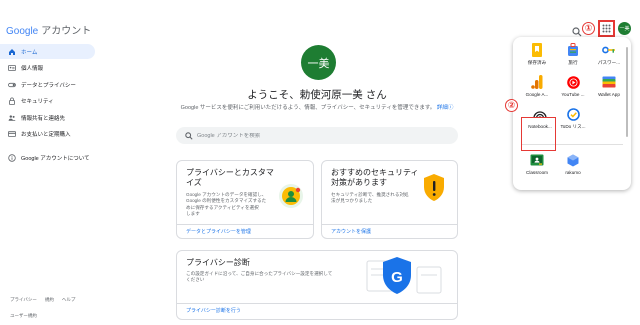  I want to click on card-description: この設定ガイドに沿って、ご自身に合ったプライバシー設定を選択して ください, so click(271, 277).